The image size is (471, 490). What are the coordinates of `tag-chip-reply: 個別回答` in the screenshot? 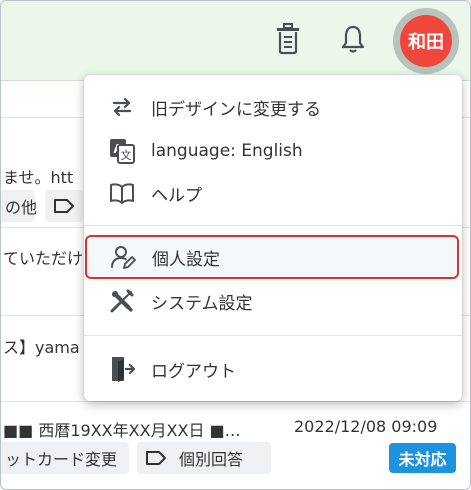 It's located at (204, 458).